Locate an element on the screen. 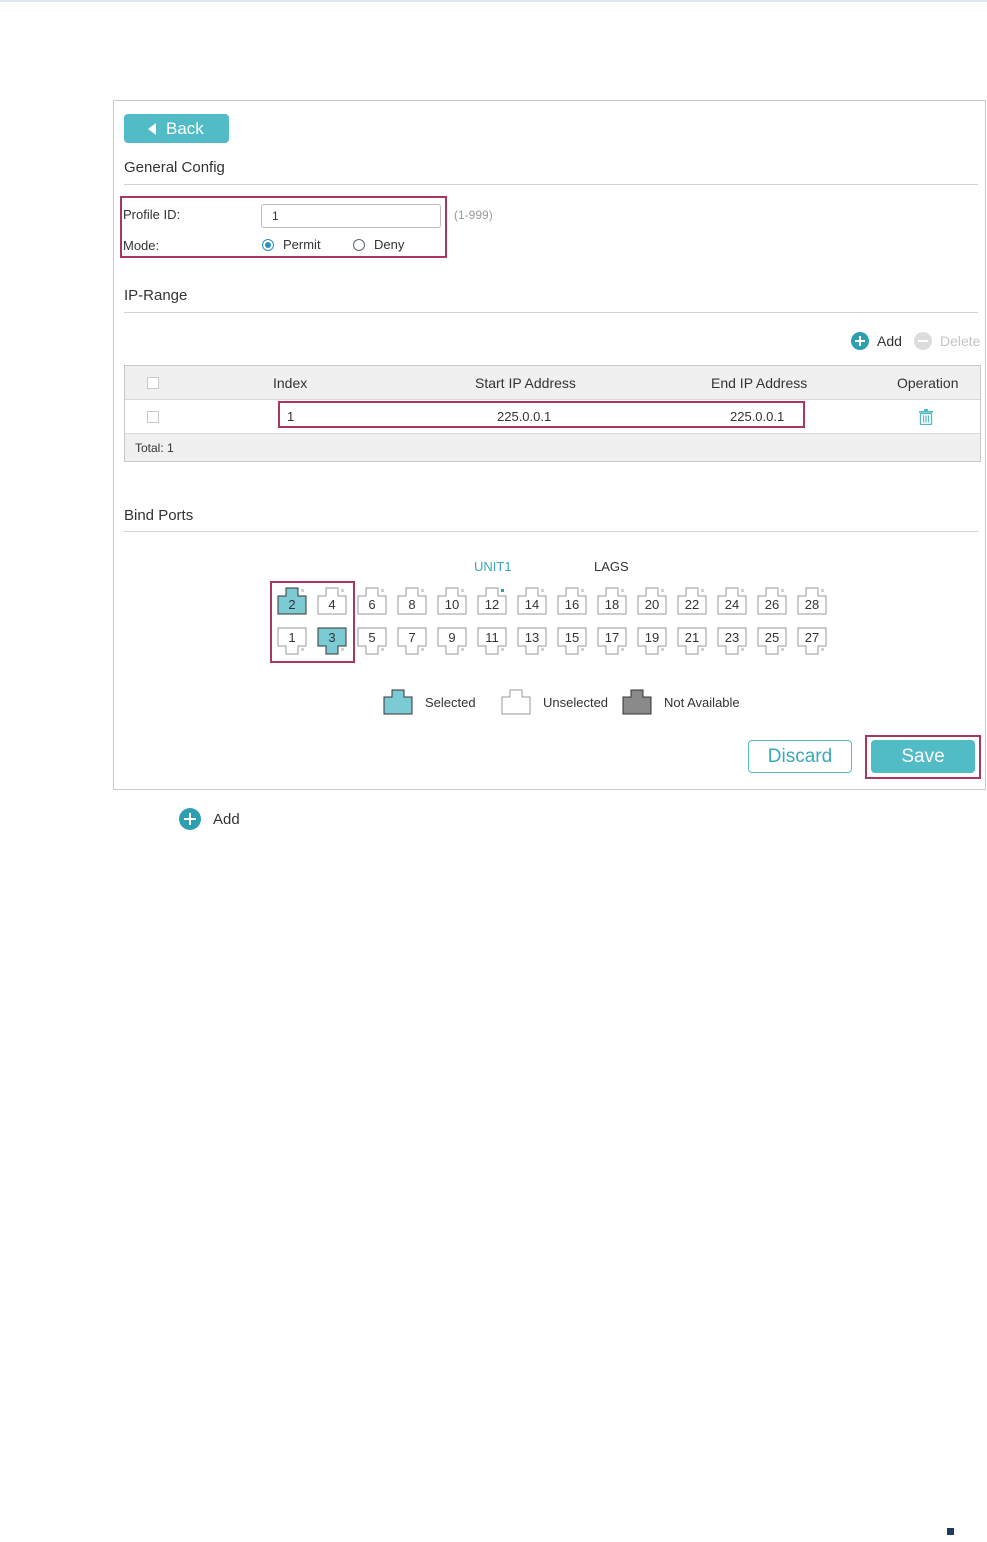 The height and width of the screenshot is (1542, 987). port-6: 6 is located at coordinates (372, 601).